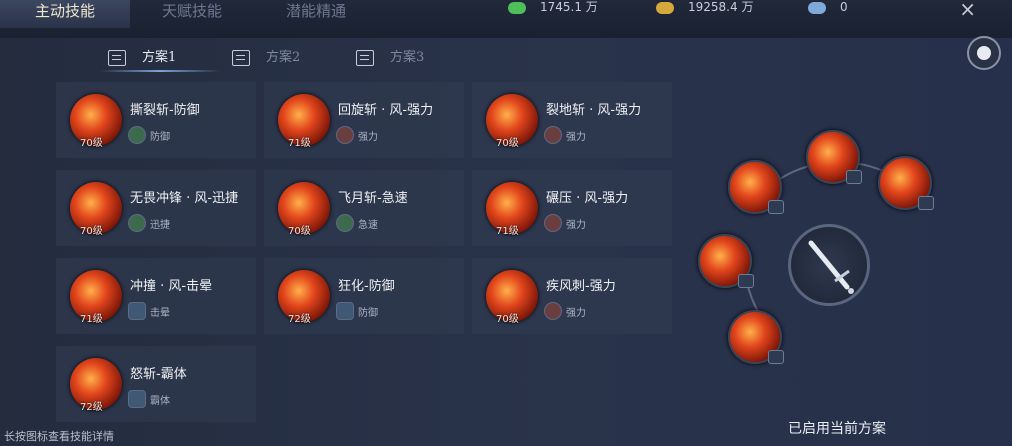 The width and height of the screenshot is (1012, 446). What do you see at coordinates (572, 296) in the screenshot?
I see `skill-card: 70级 疾风刺-强力 强力` at bounding box center [572, 296].